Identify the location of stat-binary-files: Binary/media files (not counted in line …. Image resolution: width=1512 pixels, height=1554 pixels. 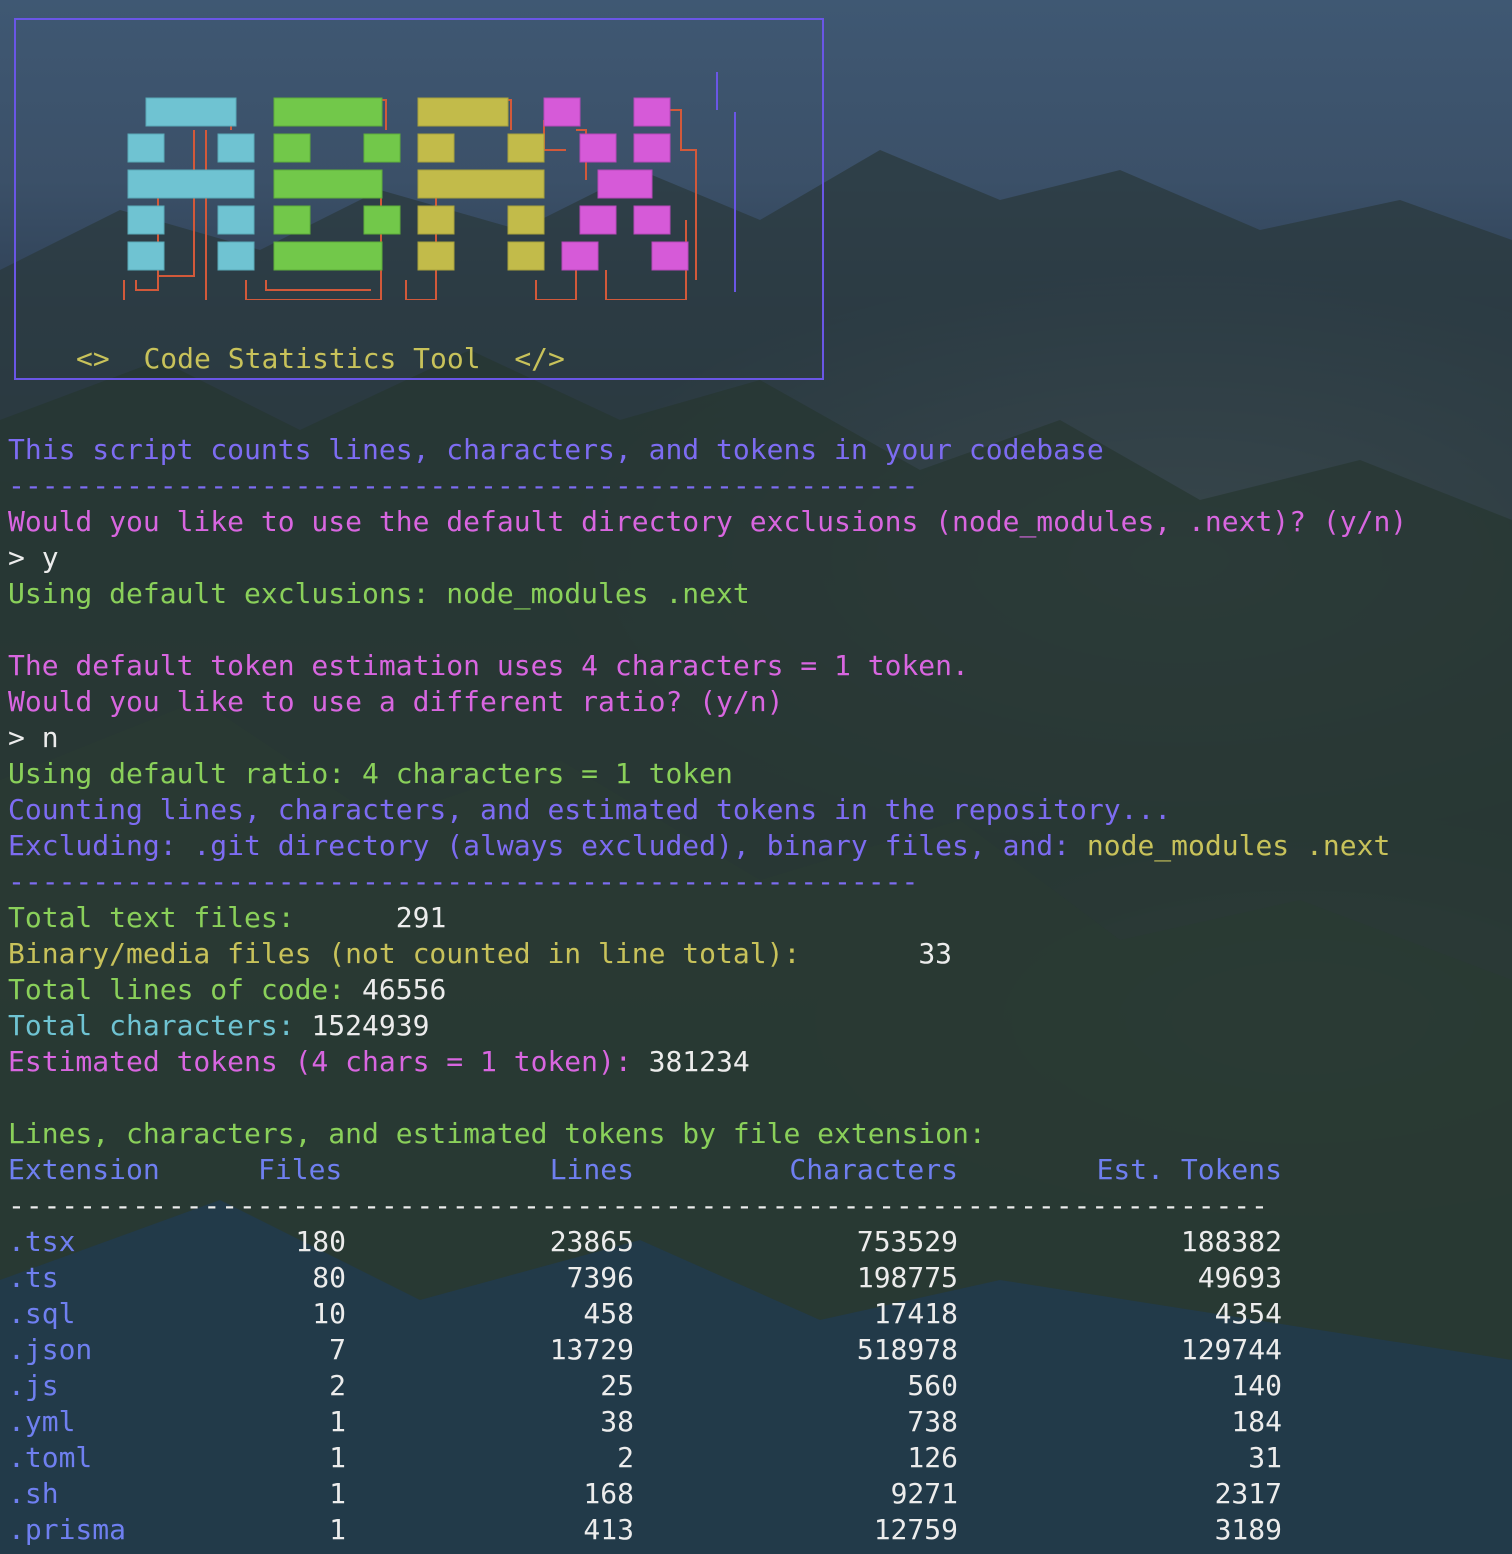
(480, 954).